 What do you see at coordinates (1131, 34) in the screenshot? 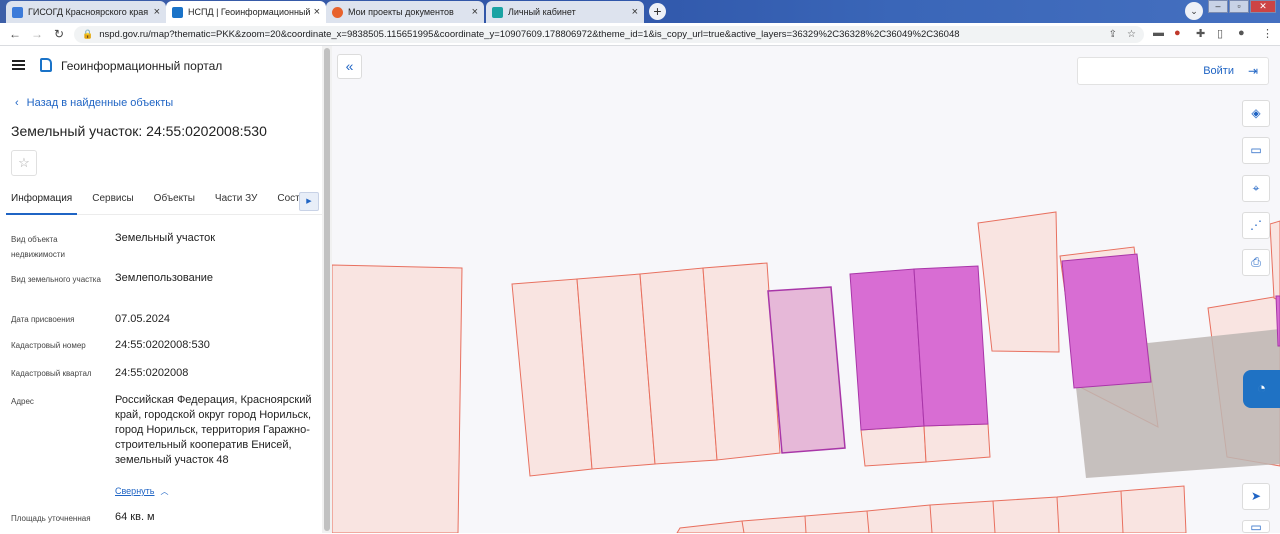
I see `bookmark-star-icon: ☆` at bounding box center [1131, 34].